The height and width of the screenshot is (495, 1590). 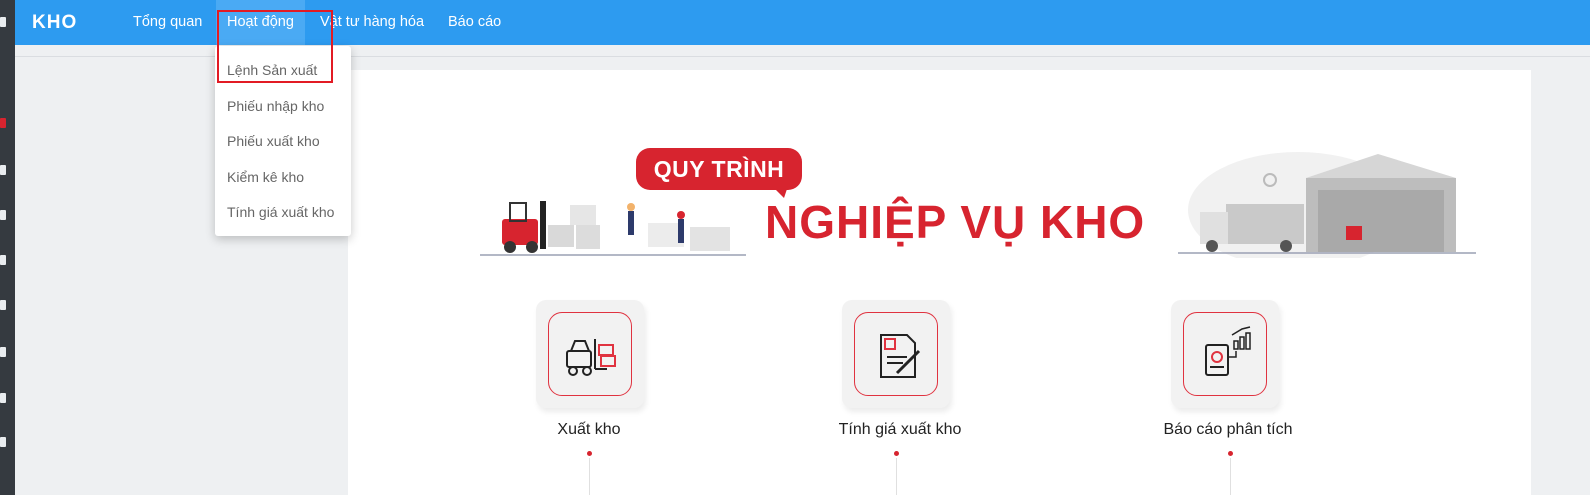 I want to click on nav-bao-cao: Báo cáo, so click(x=474, y=22).